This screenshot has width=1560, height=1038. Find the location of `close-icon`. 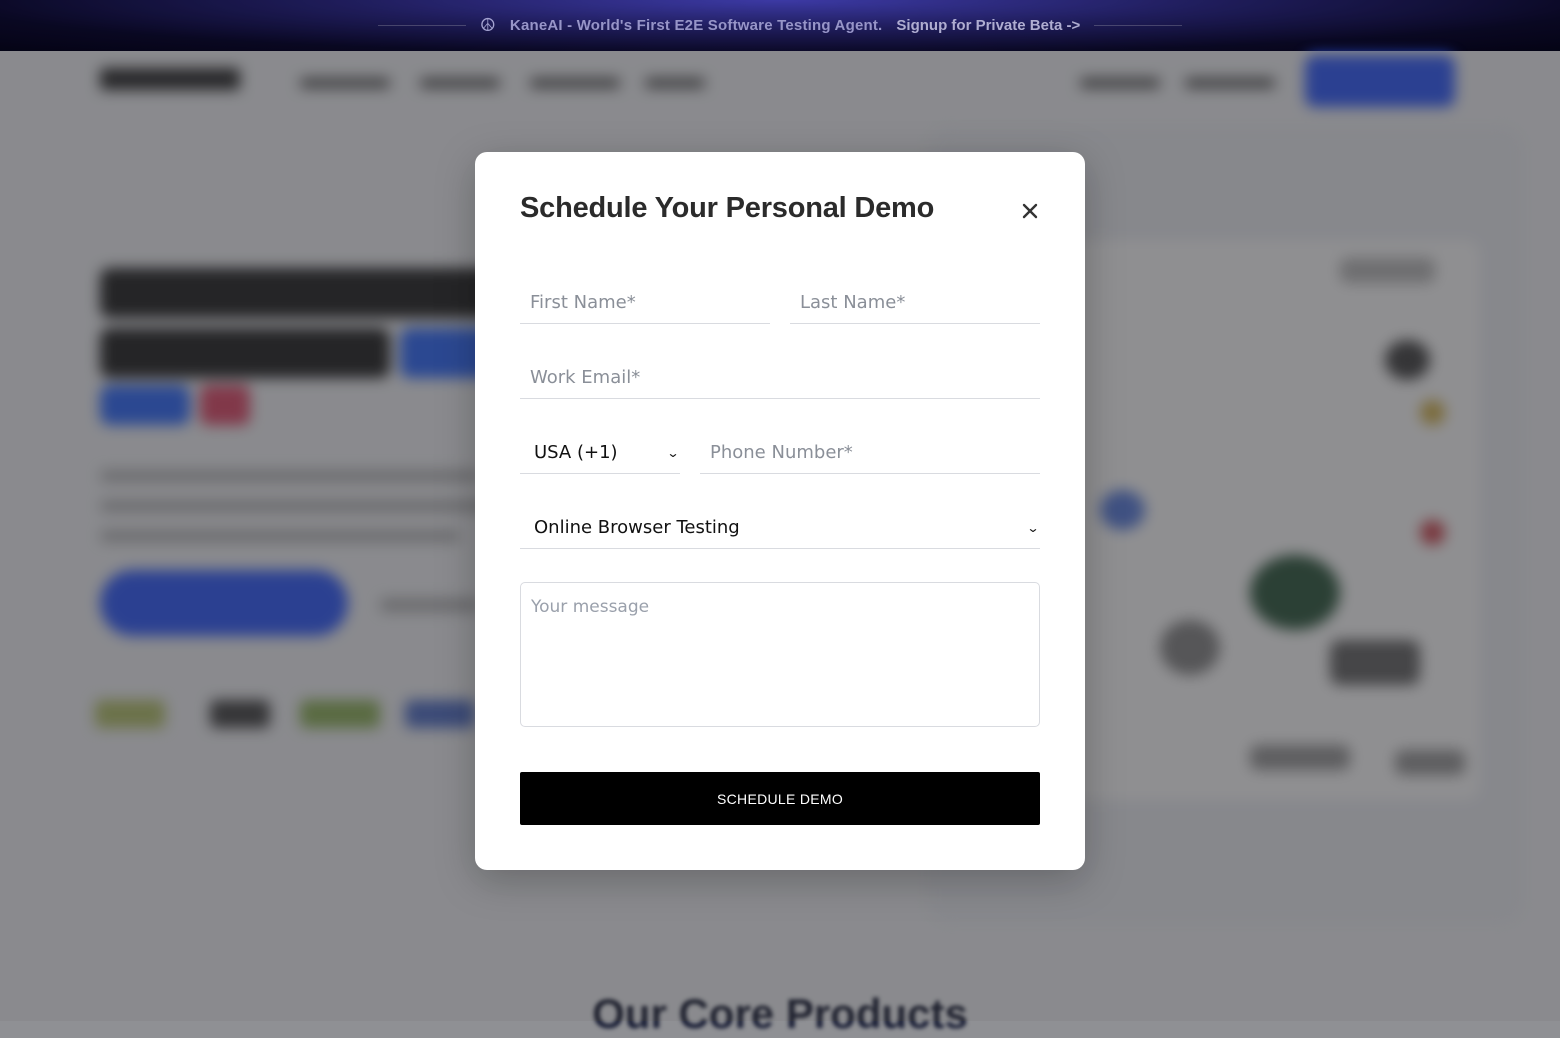

close-icon is located at coordinates (1030, 211).